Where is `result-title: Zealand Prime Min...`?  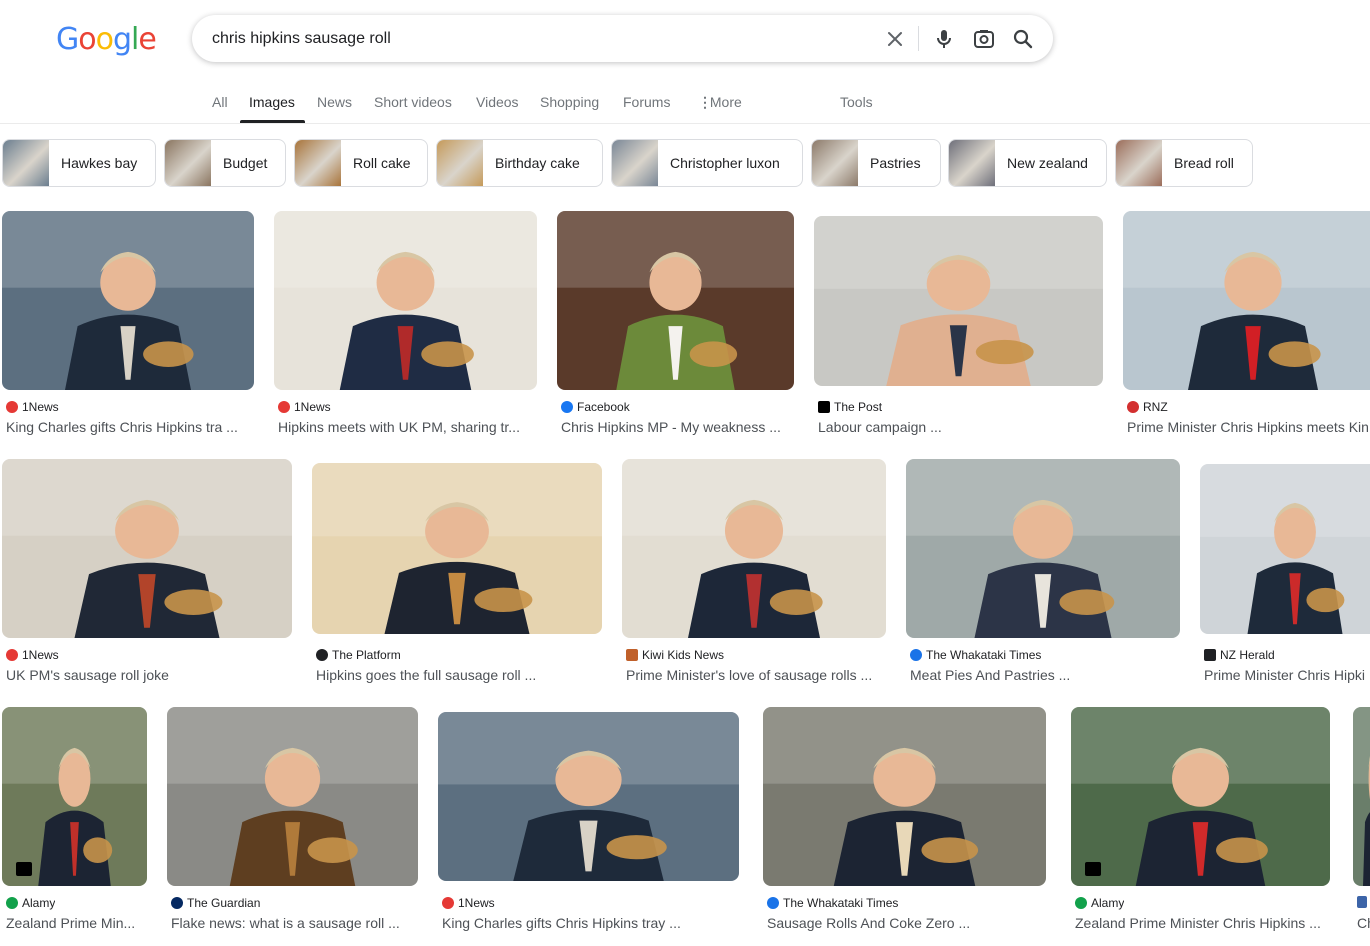
result-title: Zealand Prime Min... is located at coordinates (76, 923).